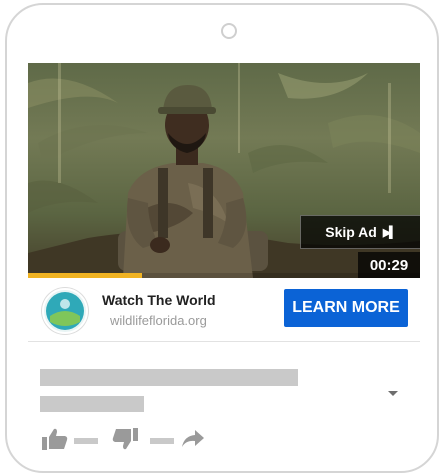  What do you see at coordinates (229, 31) in the screenshot?
I see `camera-icon` at bounding box center [229, 31].